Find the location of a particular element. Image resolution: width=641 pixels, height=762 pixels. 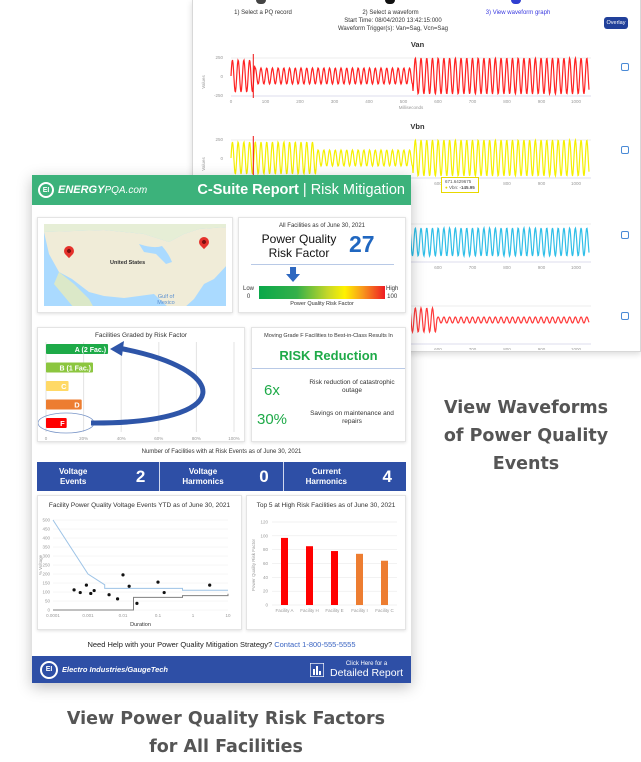

map-gulf-label: Gulf of Mexico is located at coordinates (166, 300).